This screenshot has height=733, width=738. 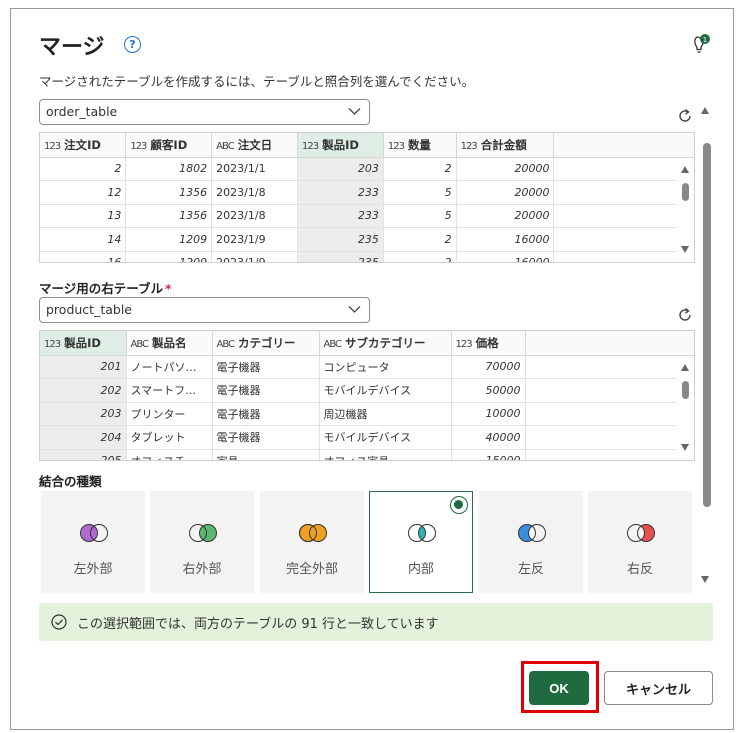 I want to click on join-option-inner: 内部, so click(x=421, y=542).